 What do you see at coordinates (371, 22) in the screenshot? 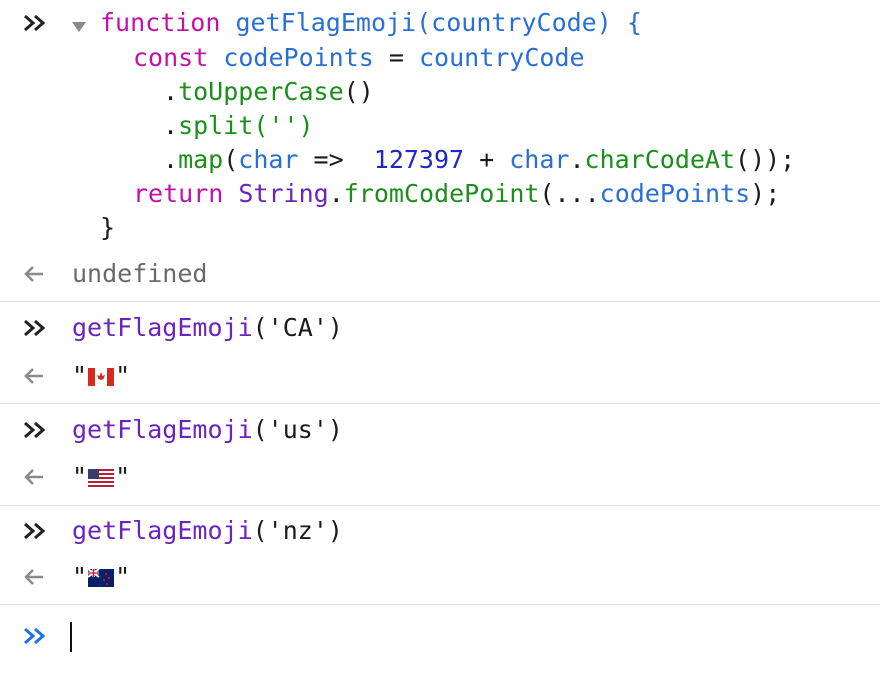
I see `code-line-1: function getFlagEmoji(countryCode) {` at bounding box center [371, 22].